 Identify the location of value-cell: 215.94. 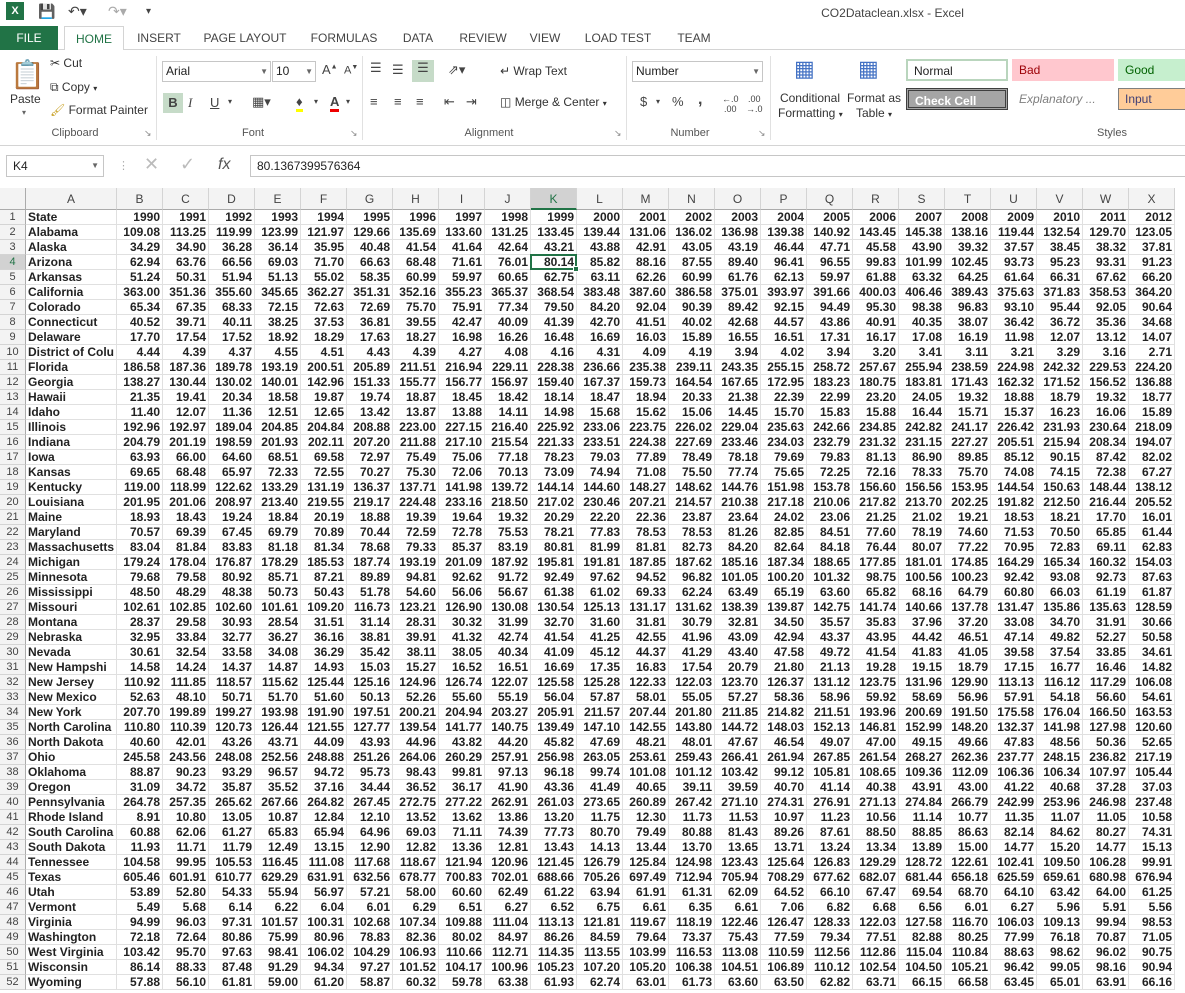
(1060, 442).